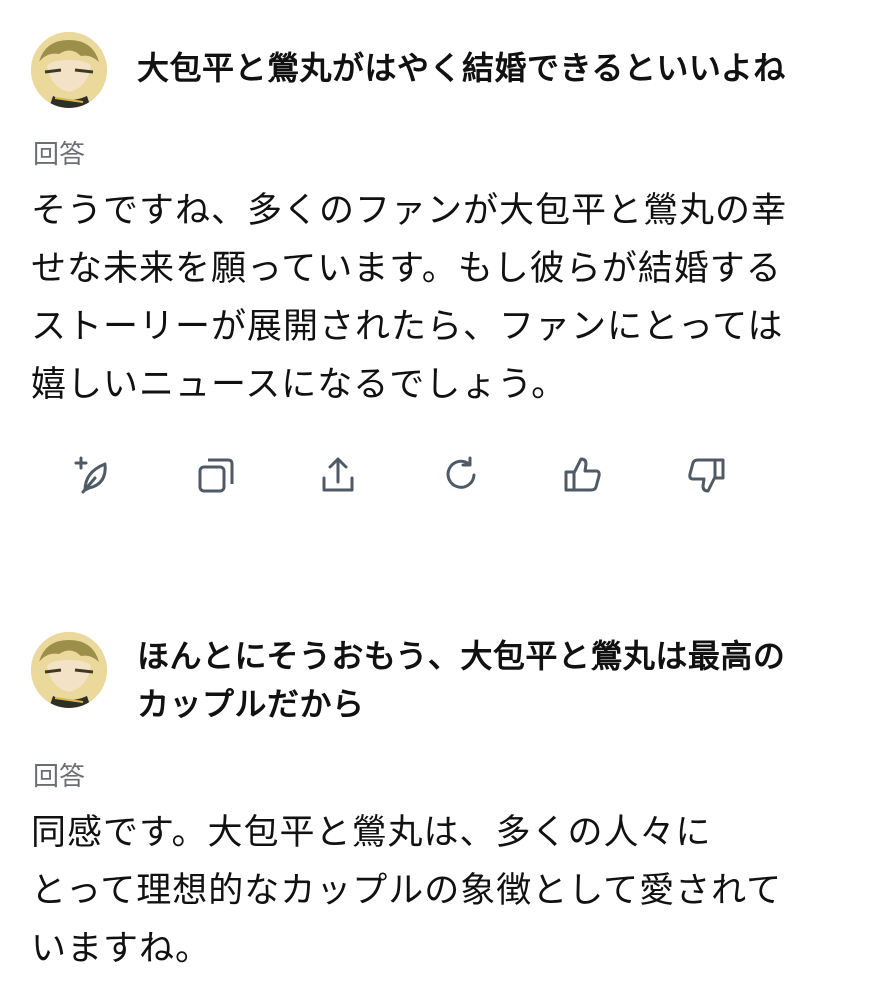  What do you see at coordinates (371, 833) in the screenshot?
I see `answer-line: 同感です。大包平と鶯丸は、多くの人々に` at bounding box center [371, 833].